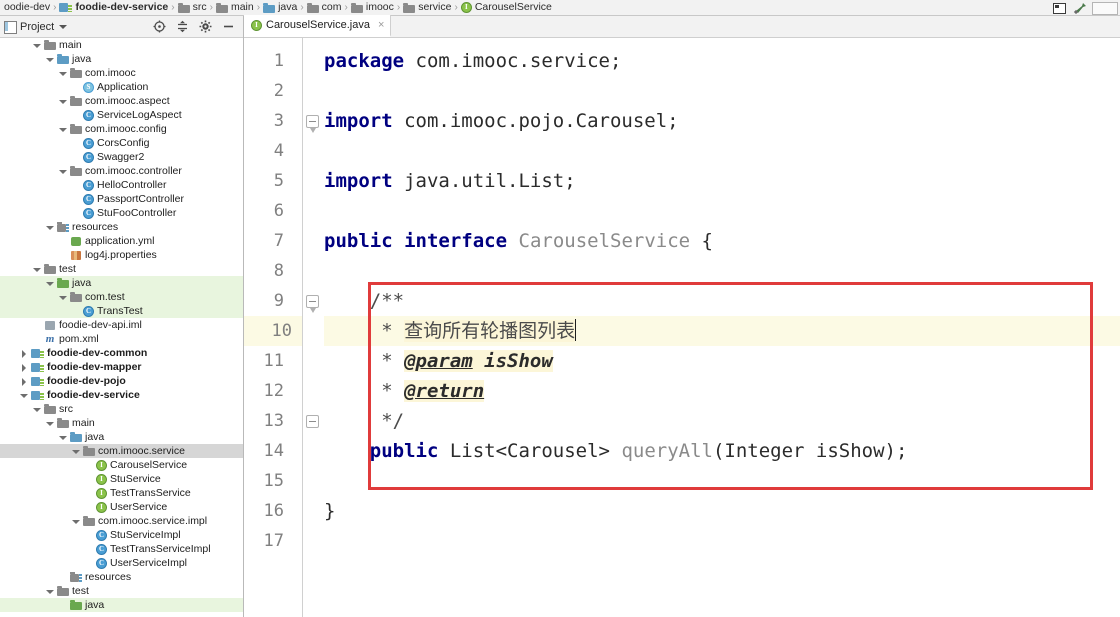 The width and height of the screenshot is (1120, 617). Describe the element at coordinates (121, 325) in the screenshot. I see `tree-item-foodie-dev-api-iml: foodie-dev-api.iml` at that location.